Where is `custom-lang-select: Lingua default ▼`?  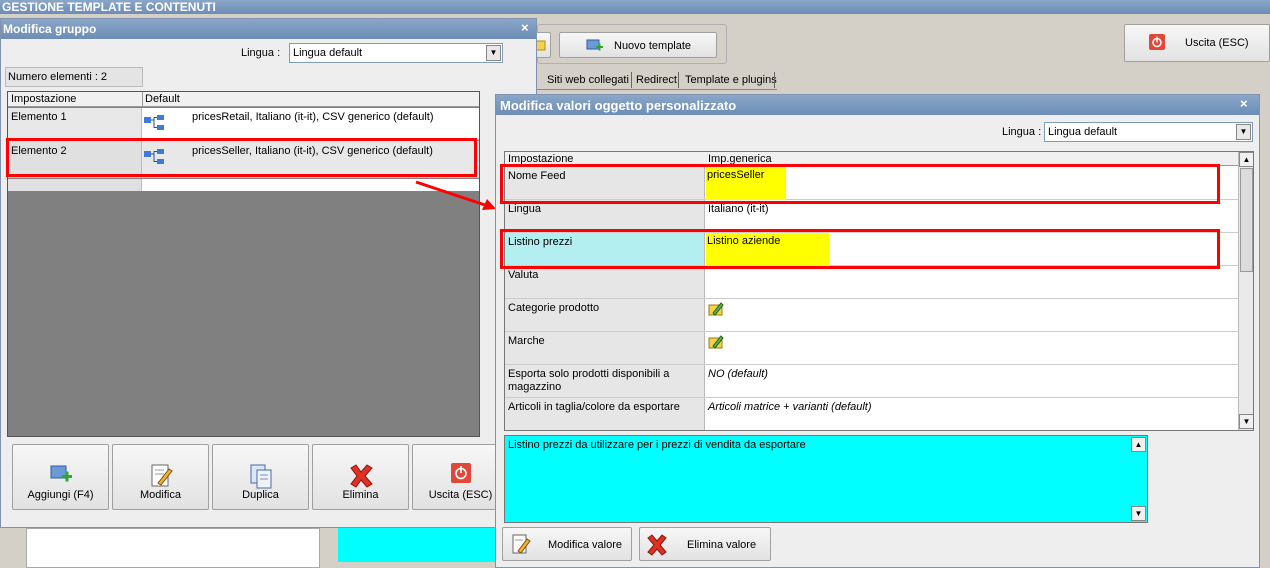
custom-lang-select: Lingua default ▼ is located at coordinates (1148, 132).